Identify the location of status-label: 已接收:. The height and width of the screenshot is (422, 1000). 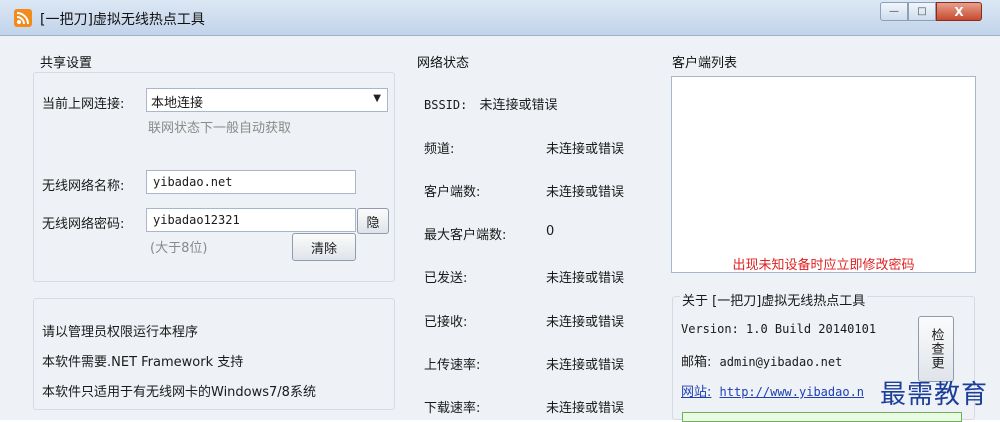
(446, 322).